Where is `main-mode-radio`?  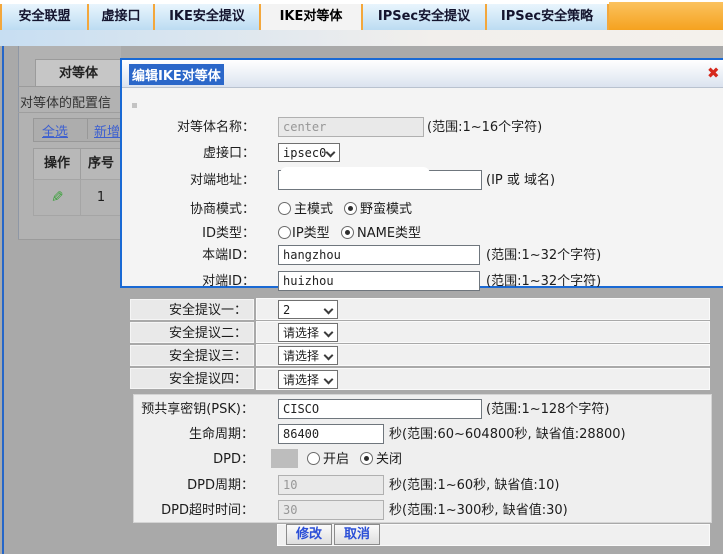
main-mode-radio is located at coordinates (284, 208).